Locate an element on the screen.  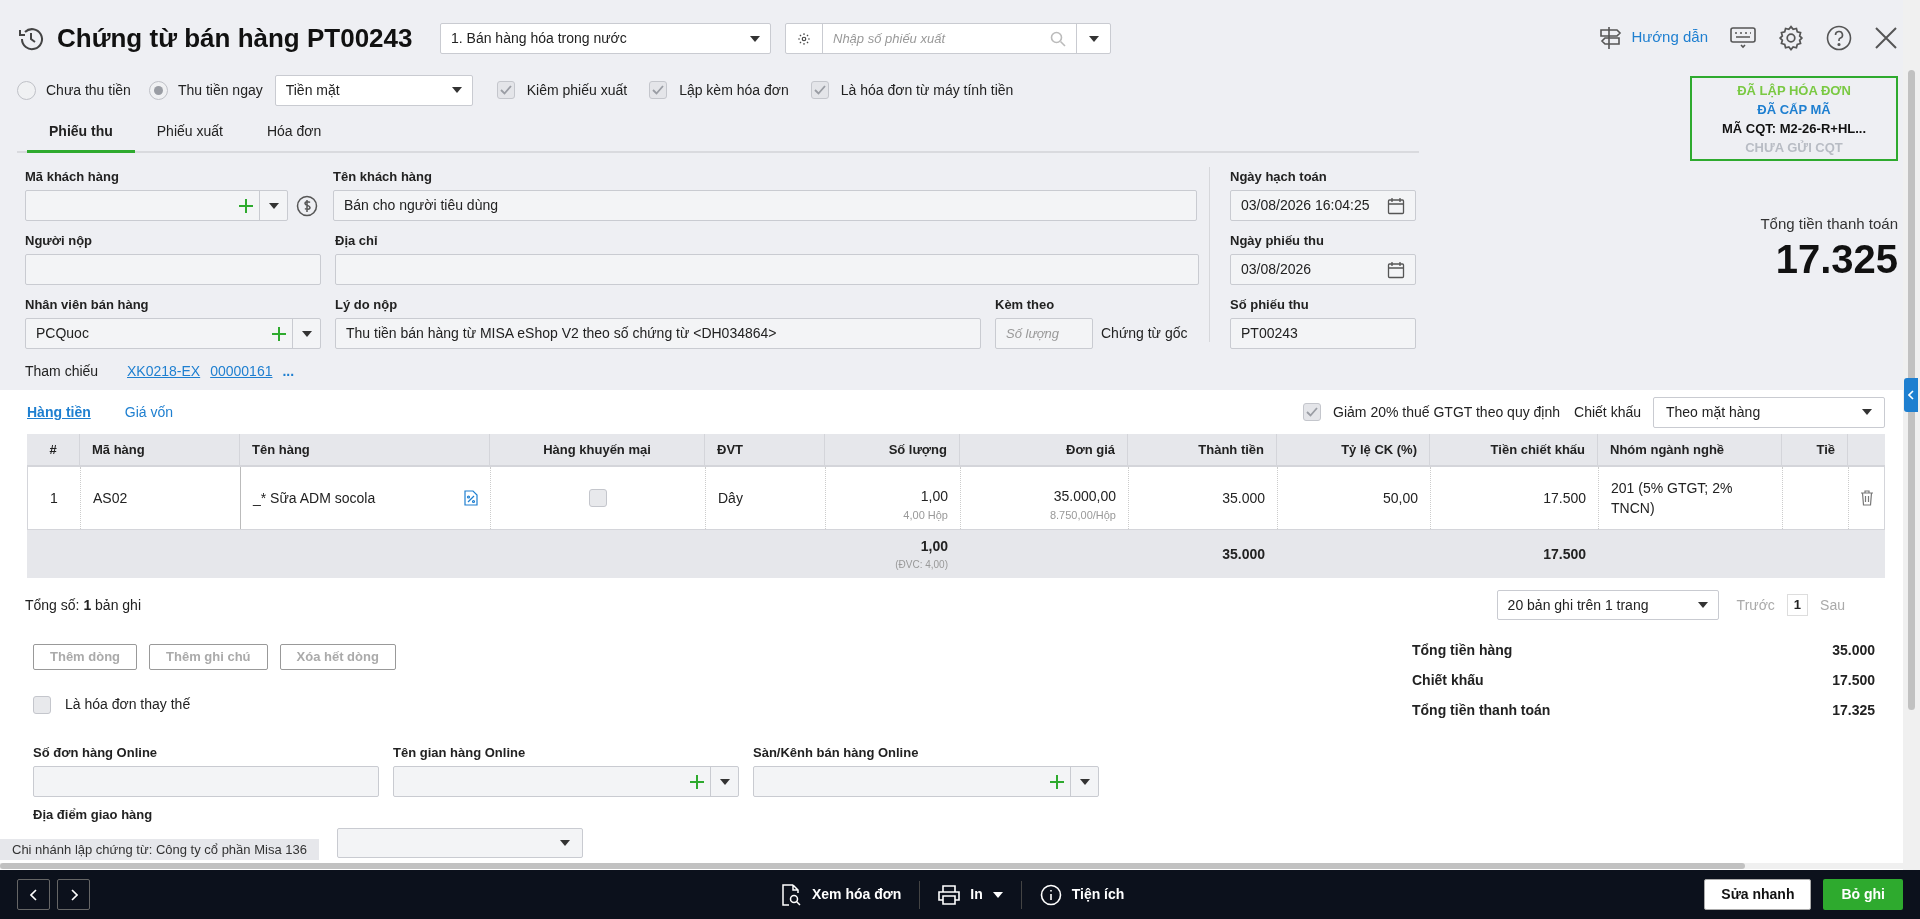
field-label: Ngày phiếu thu is located at coordinates (1277, 240).